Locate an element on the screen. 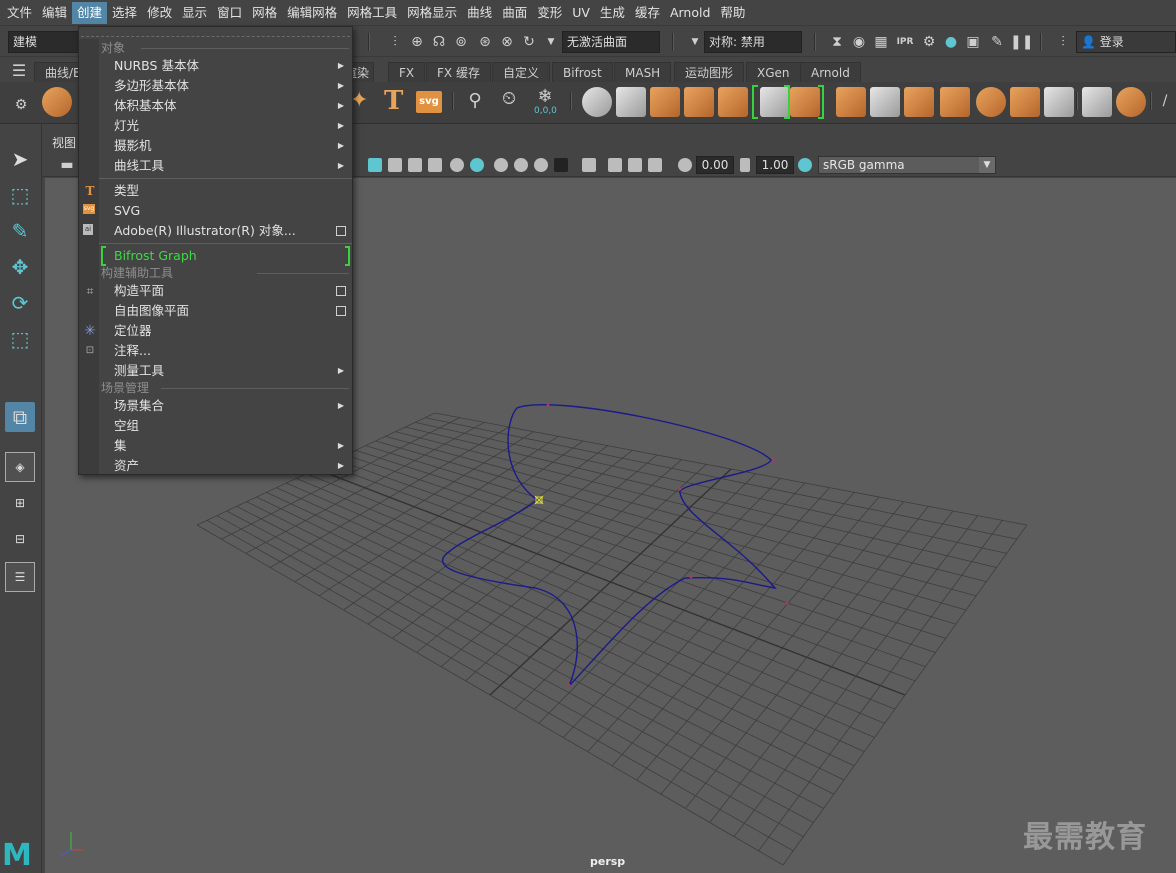  layer-icon is located at coordinates (597, 102).